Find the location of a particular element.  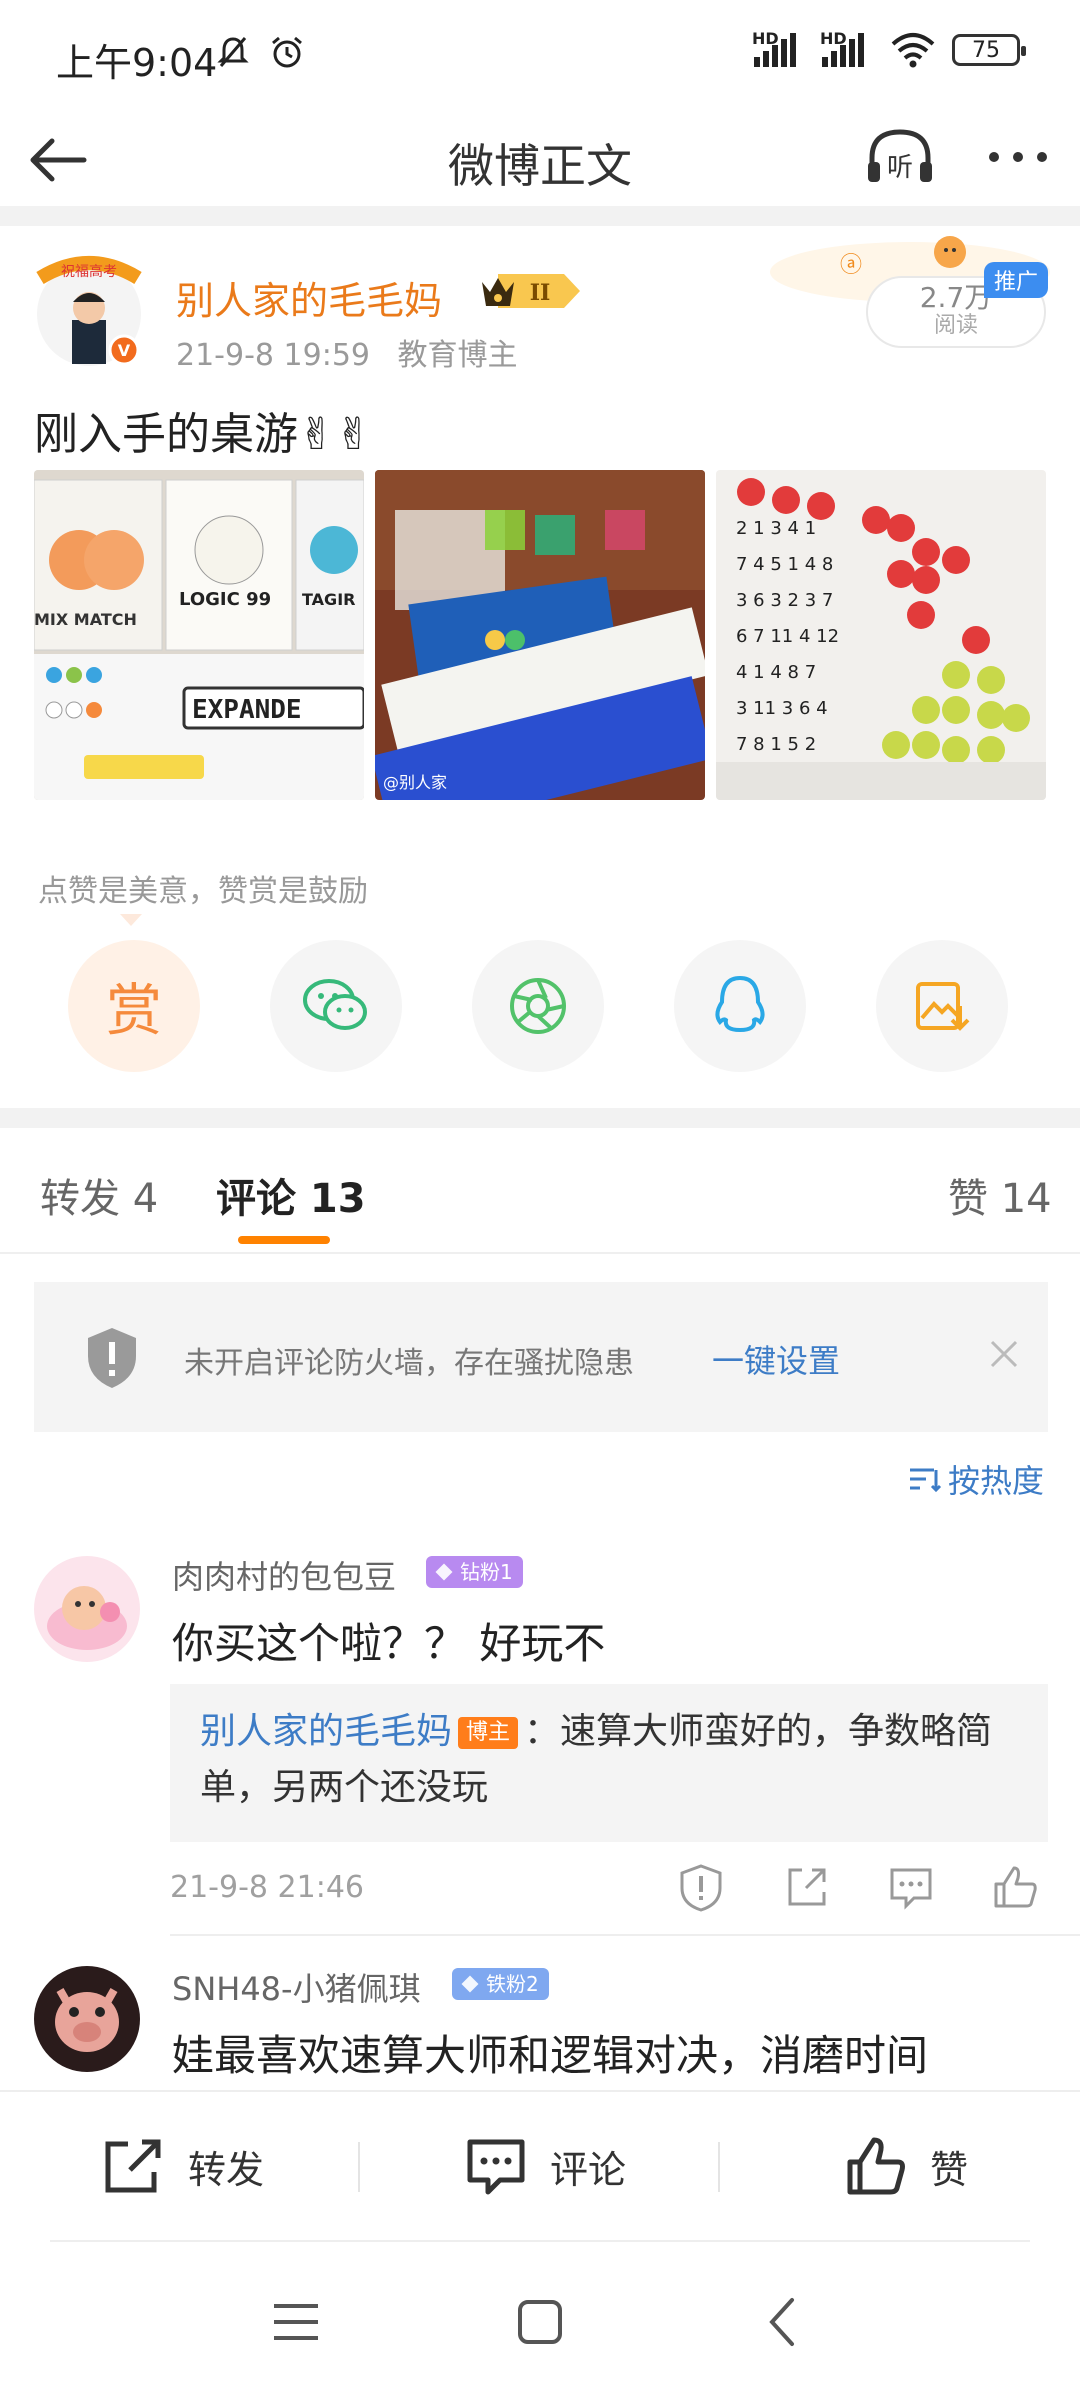

comment-time: 21-9-8 21:46 is located at coordinates (267, 1887).